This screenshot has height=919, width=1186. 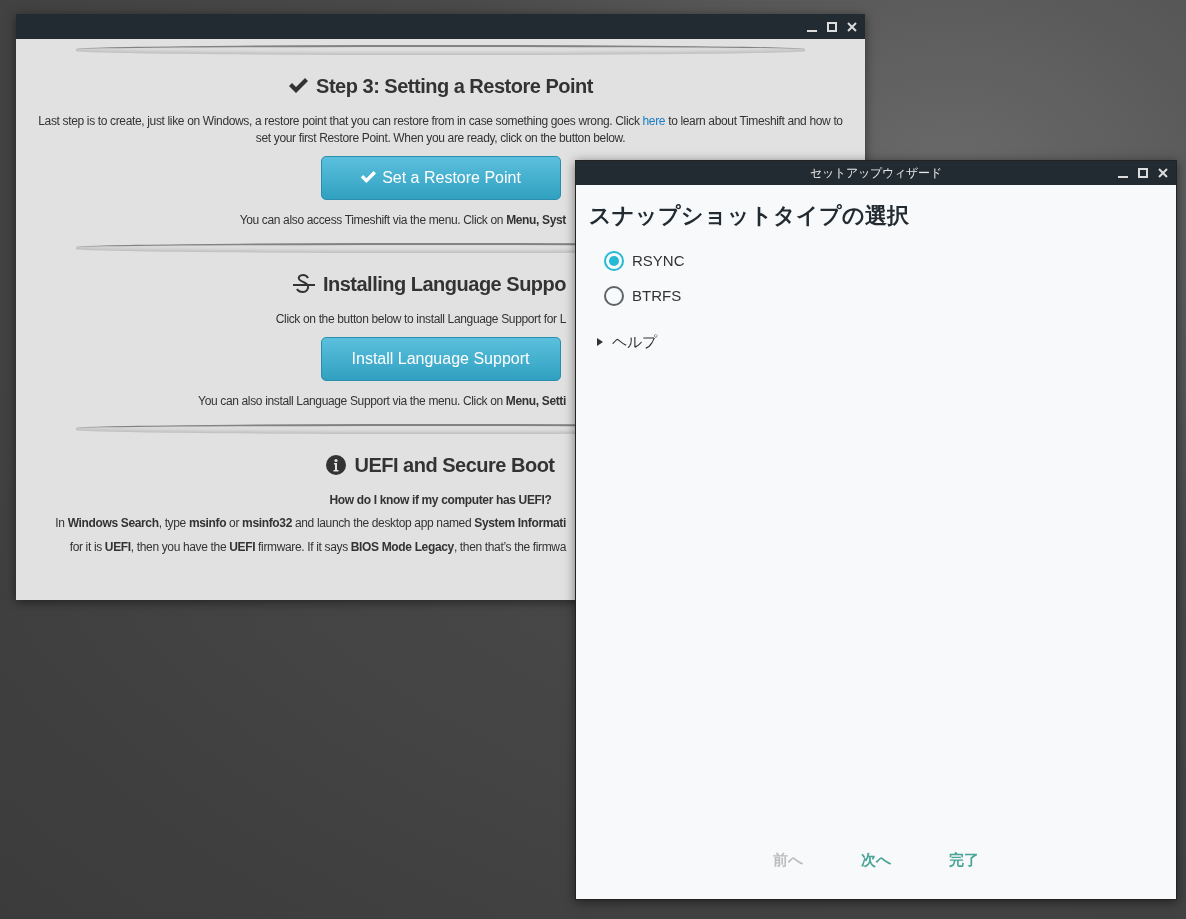 I want to click on page-heading: スナップショットタイプの選択, so click(x=749, y=216).